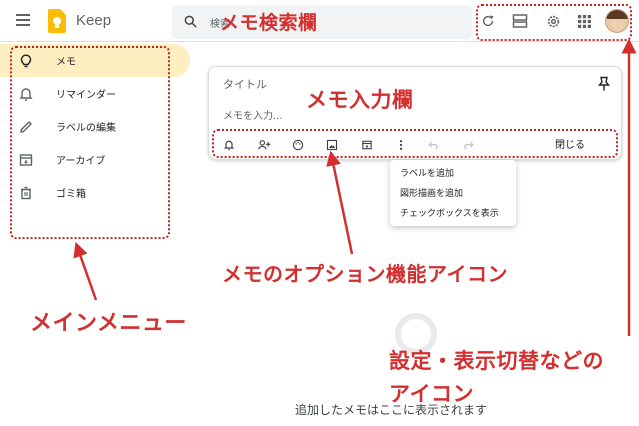  Describe the element at coordinates (360, 100) in the screenshot. I see `annotation-note-label: メモ入力欄` at that location.